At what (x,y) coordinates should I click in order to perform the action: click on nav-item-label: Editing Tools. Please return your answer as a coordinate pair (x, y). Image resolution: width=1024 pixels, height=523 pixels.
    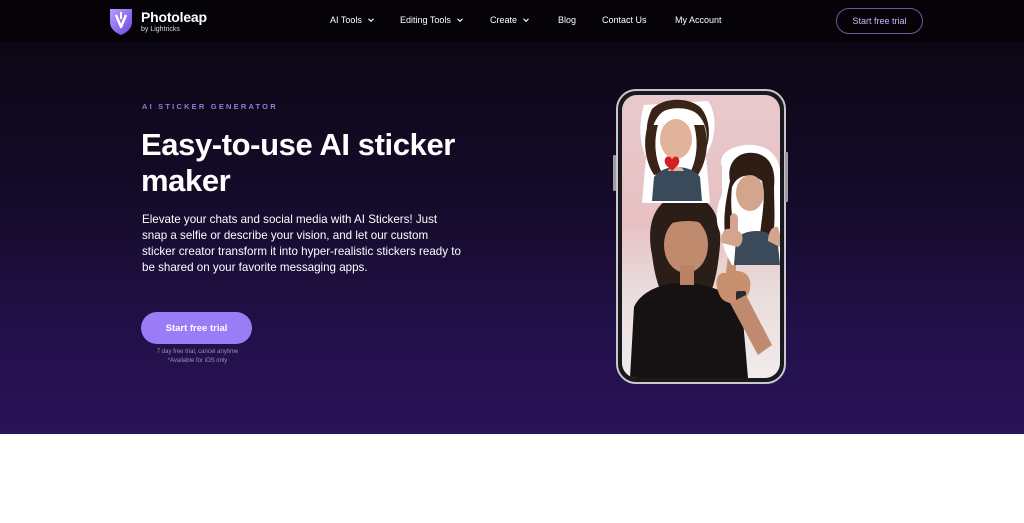
    Looking at the image, I should click on (425, 20).